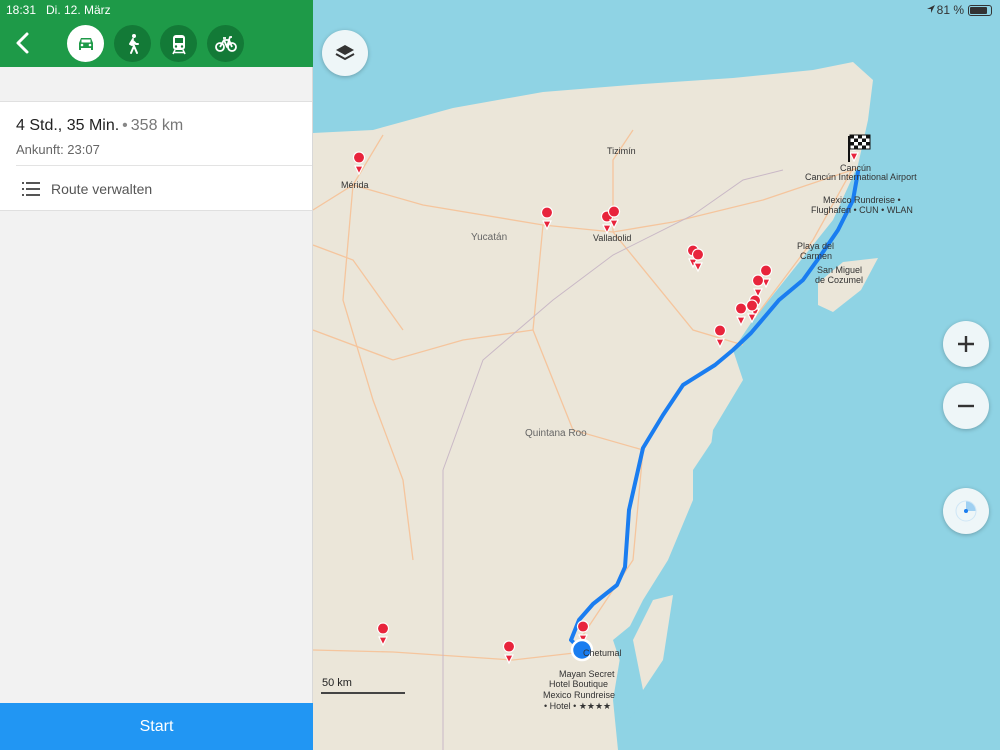  What do you see at coordinates (156, 726) in the screenshot?
I see `start-button: Start` at bounding box center [156, 726].